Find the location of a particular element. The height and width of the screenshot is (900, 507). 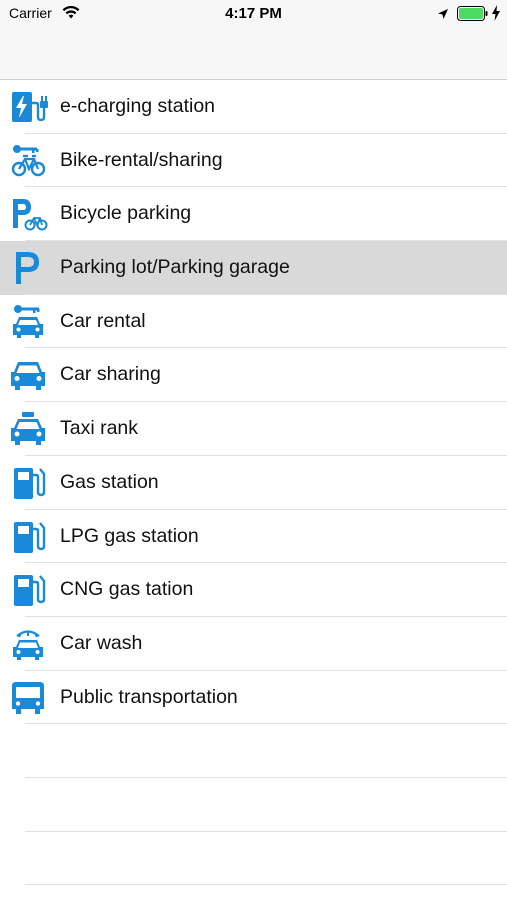

list-item: Gas station is located at coordinates (253, 483).